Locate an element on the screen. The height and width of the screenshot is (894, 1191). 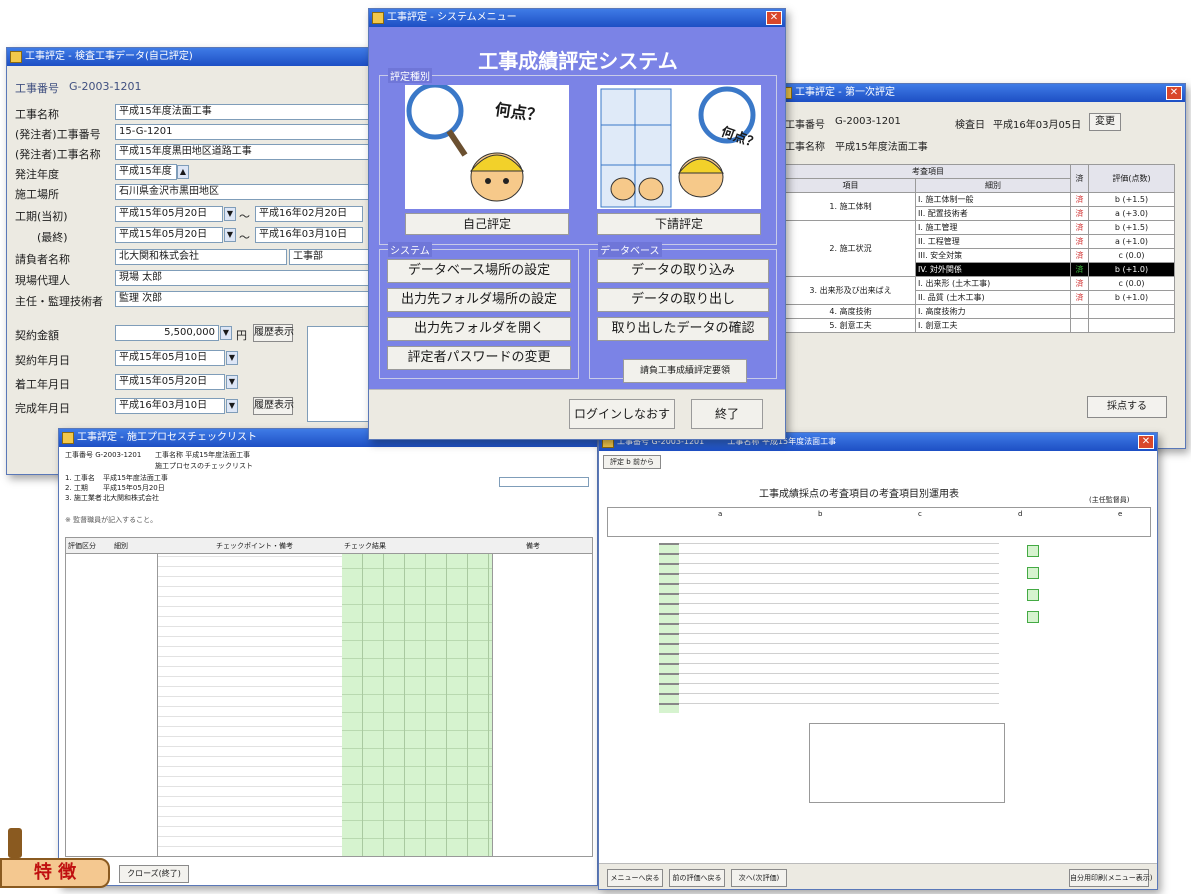
check-exported-data-button: 取り出したデータの確認 is located at coordinates (683, 329).